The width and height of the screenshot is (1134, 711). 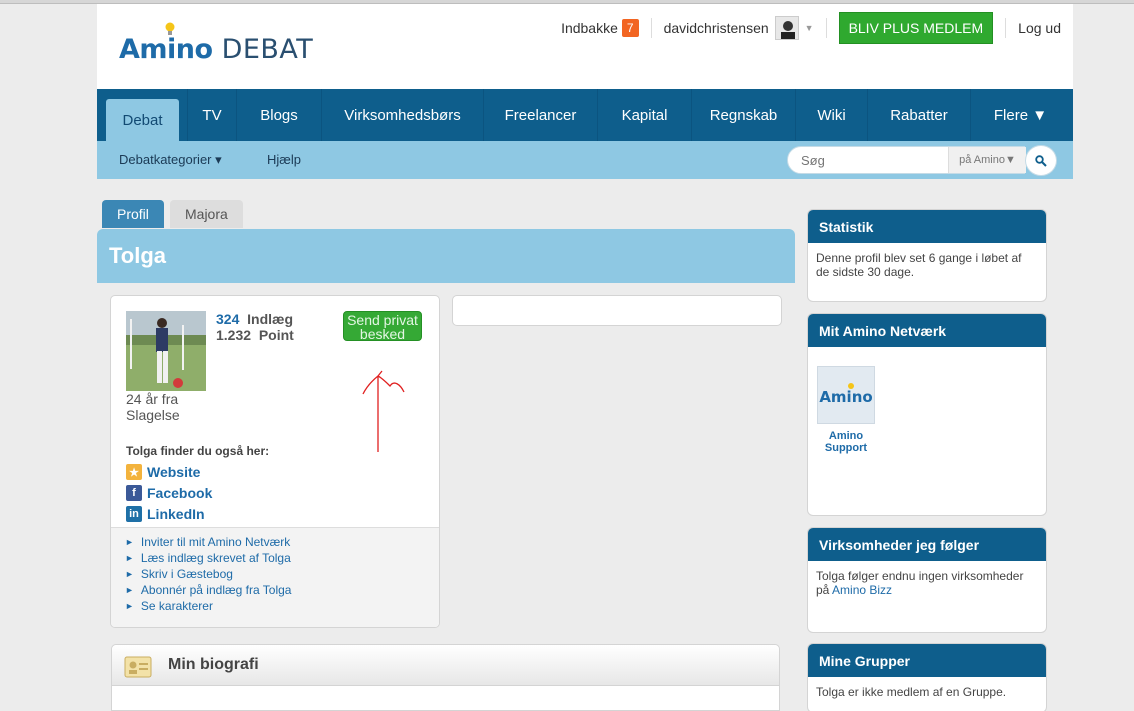 I want to click on search-button, so click(x=1041, y=160).